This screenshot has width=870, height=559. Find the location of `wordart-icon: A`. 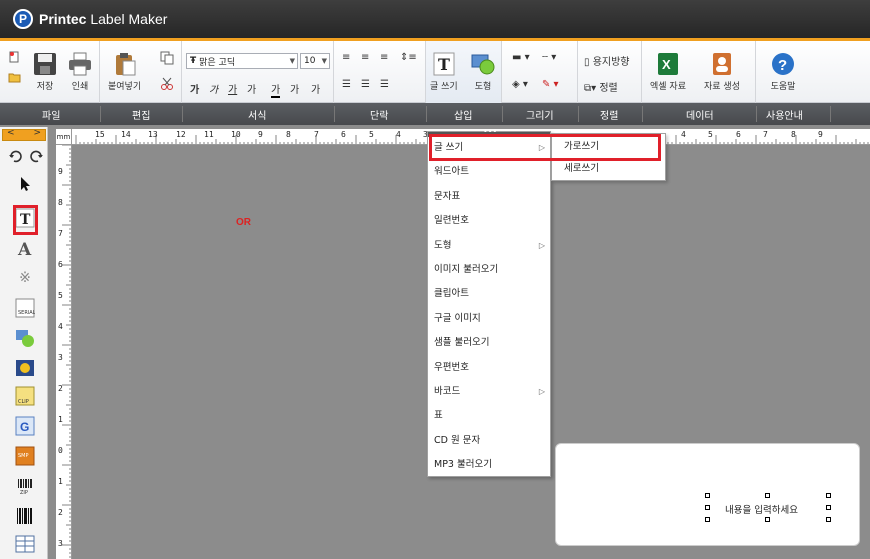

wordart-icon: A is located at coordinates (25, 248).